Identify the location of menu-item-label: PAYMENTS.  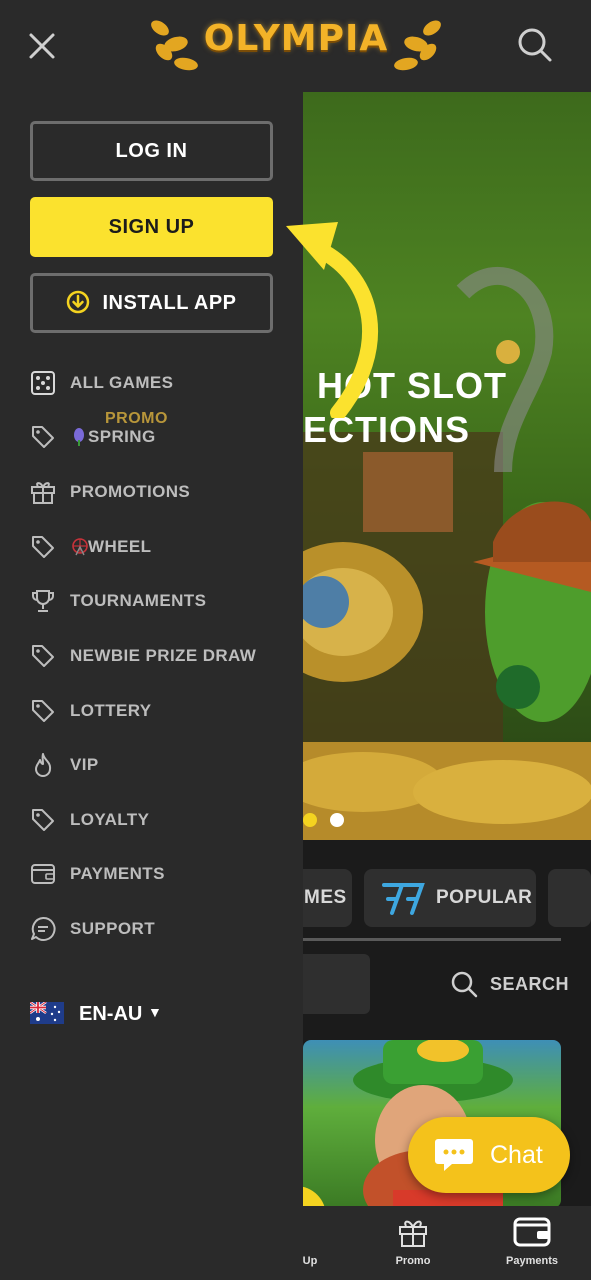
(117, 873).